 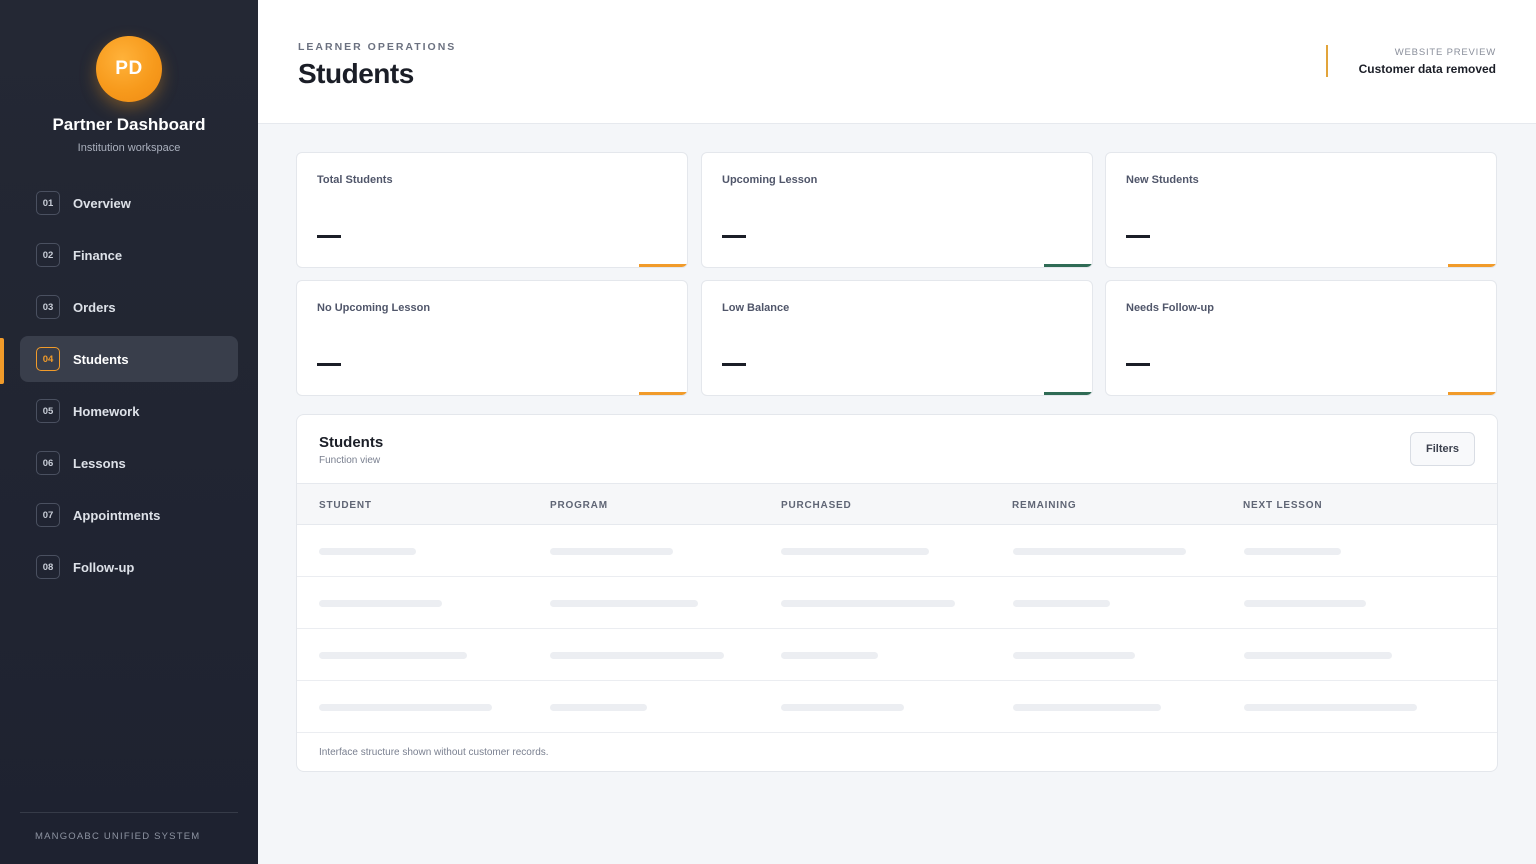 What do you see at coordinates (1282, 505) in the screenshot?
I see `column-header-next-lesson: NEXT LESSON` at bounding box center [1282, 505].